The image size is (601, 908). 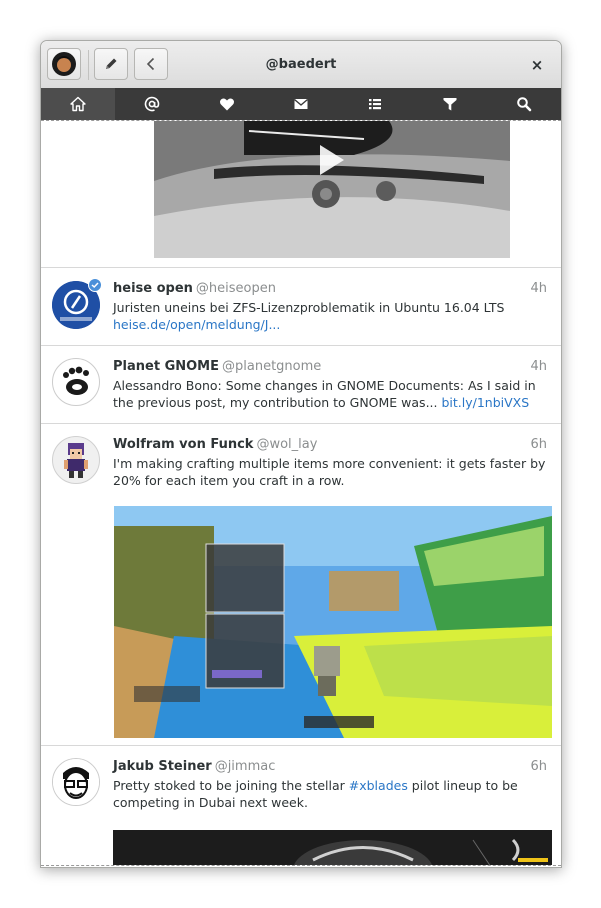 I want to click on author-line: Wolfram von Funck @wol_lay, so click(x=215, y=444).